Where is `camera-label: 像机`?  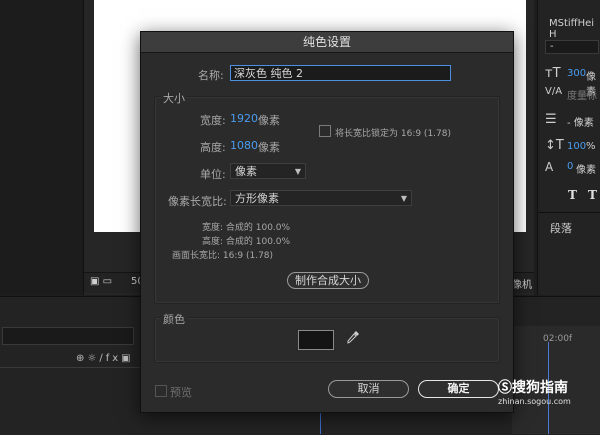
camera-label: 像机 is located at coordinates (522, 283).